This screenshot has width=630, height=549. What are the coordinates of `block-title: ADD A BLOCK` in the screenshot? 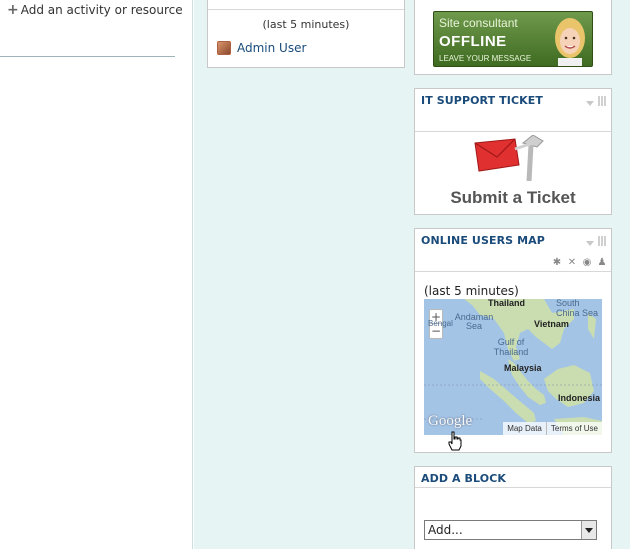 It's located at (463, 478).